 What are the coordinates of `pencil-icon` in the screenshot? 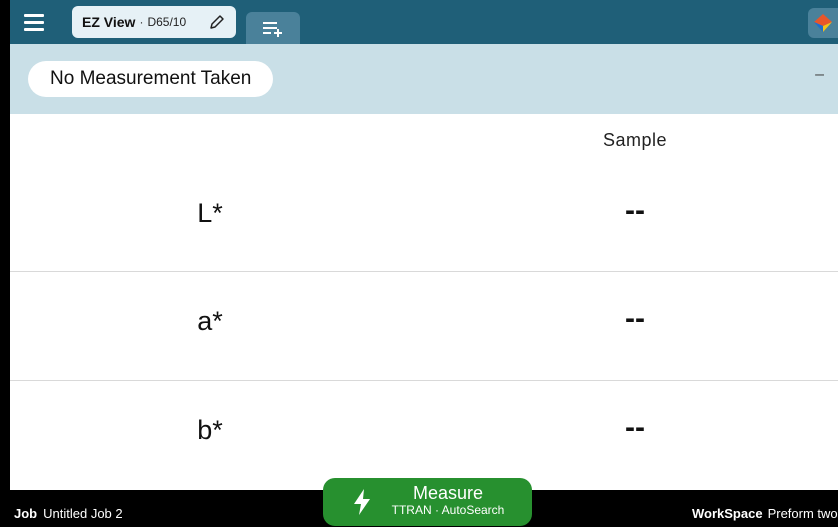 It's located at (217, 22).